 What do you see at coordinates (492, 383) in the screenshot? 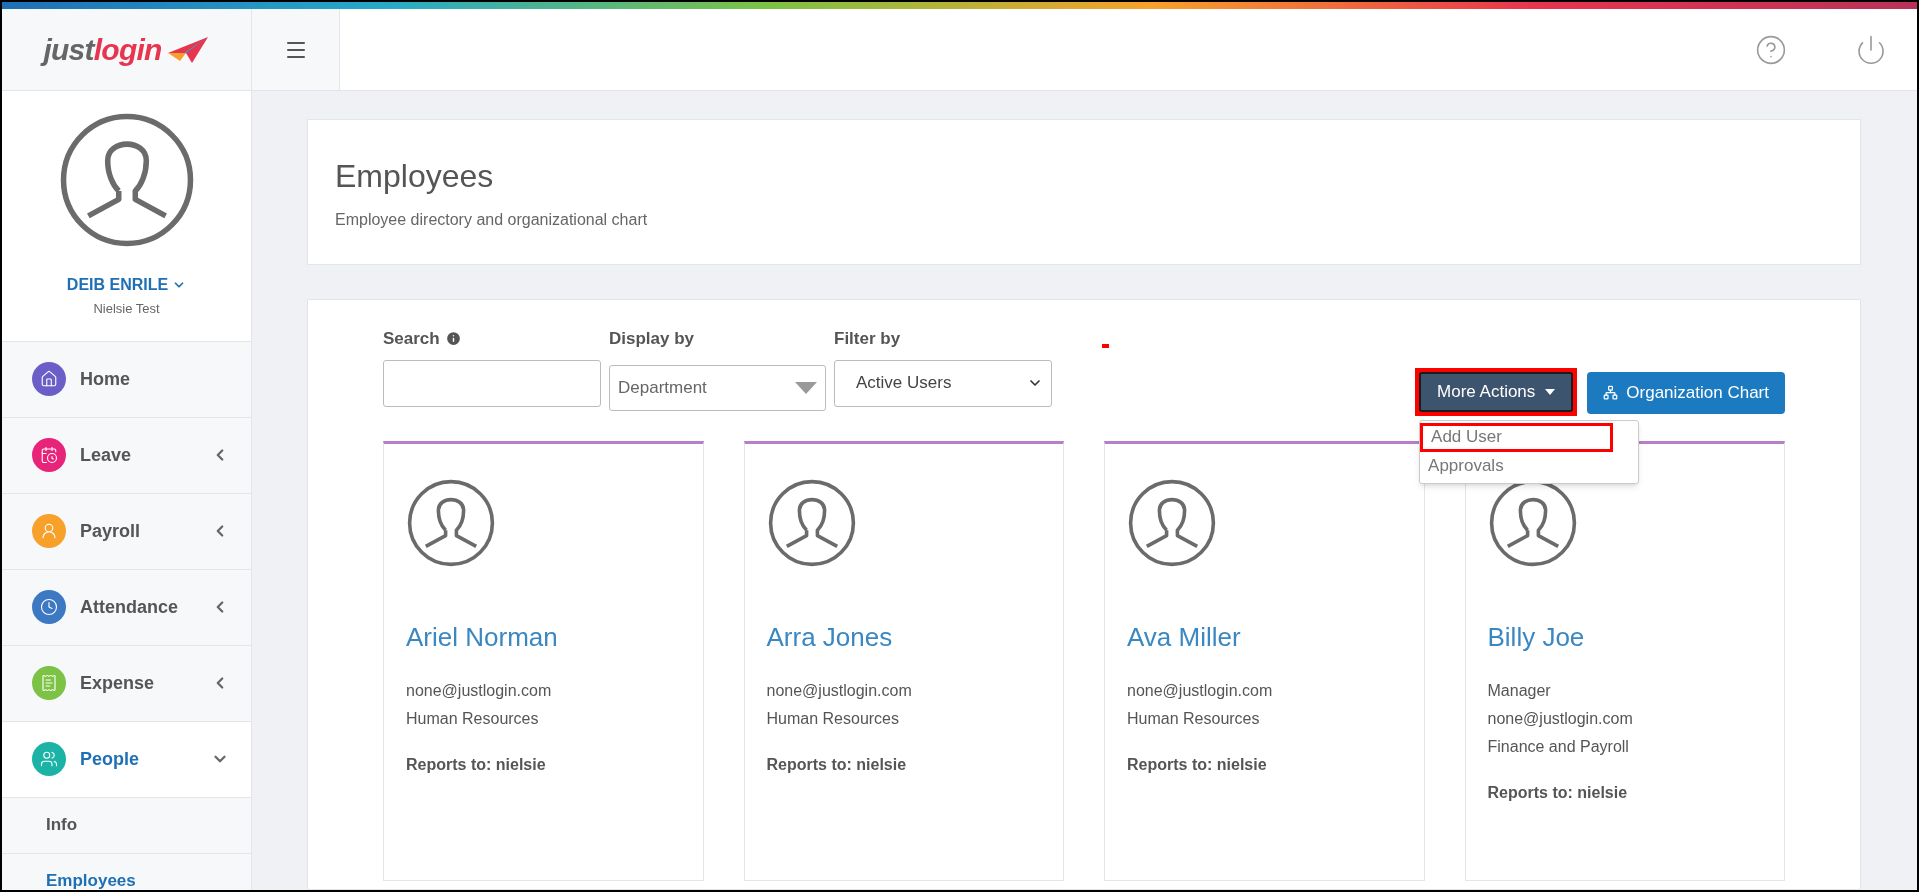
I see `search-field` at bounding box center [492, 383].